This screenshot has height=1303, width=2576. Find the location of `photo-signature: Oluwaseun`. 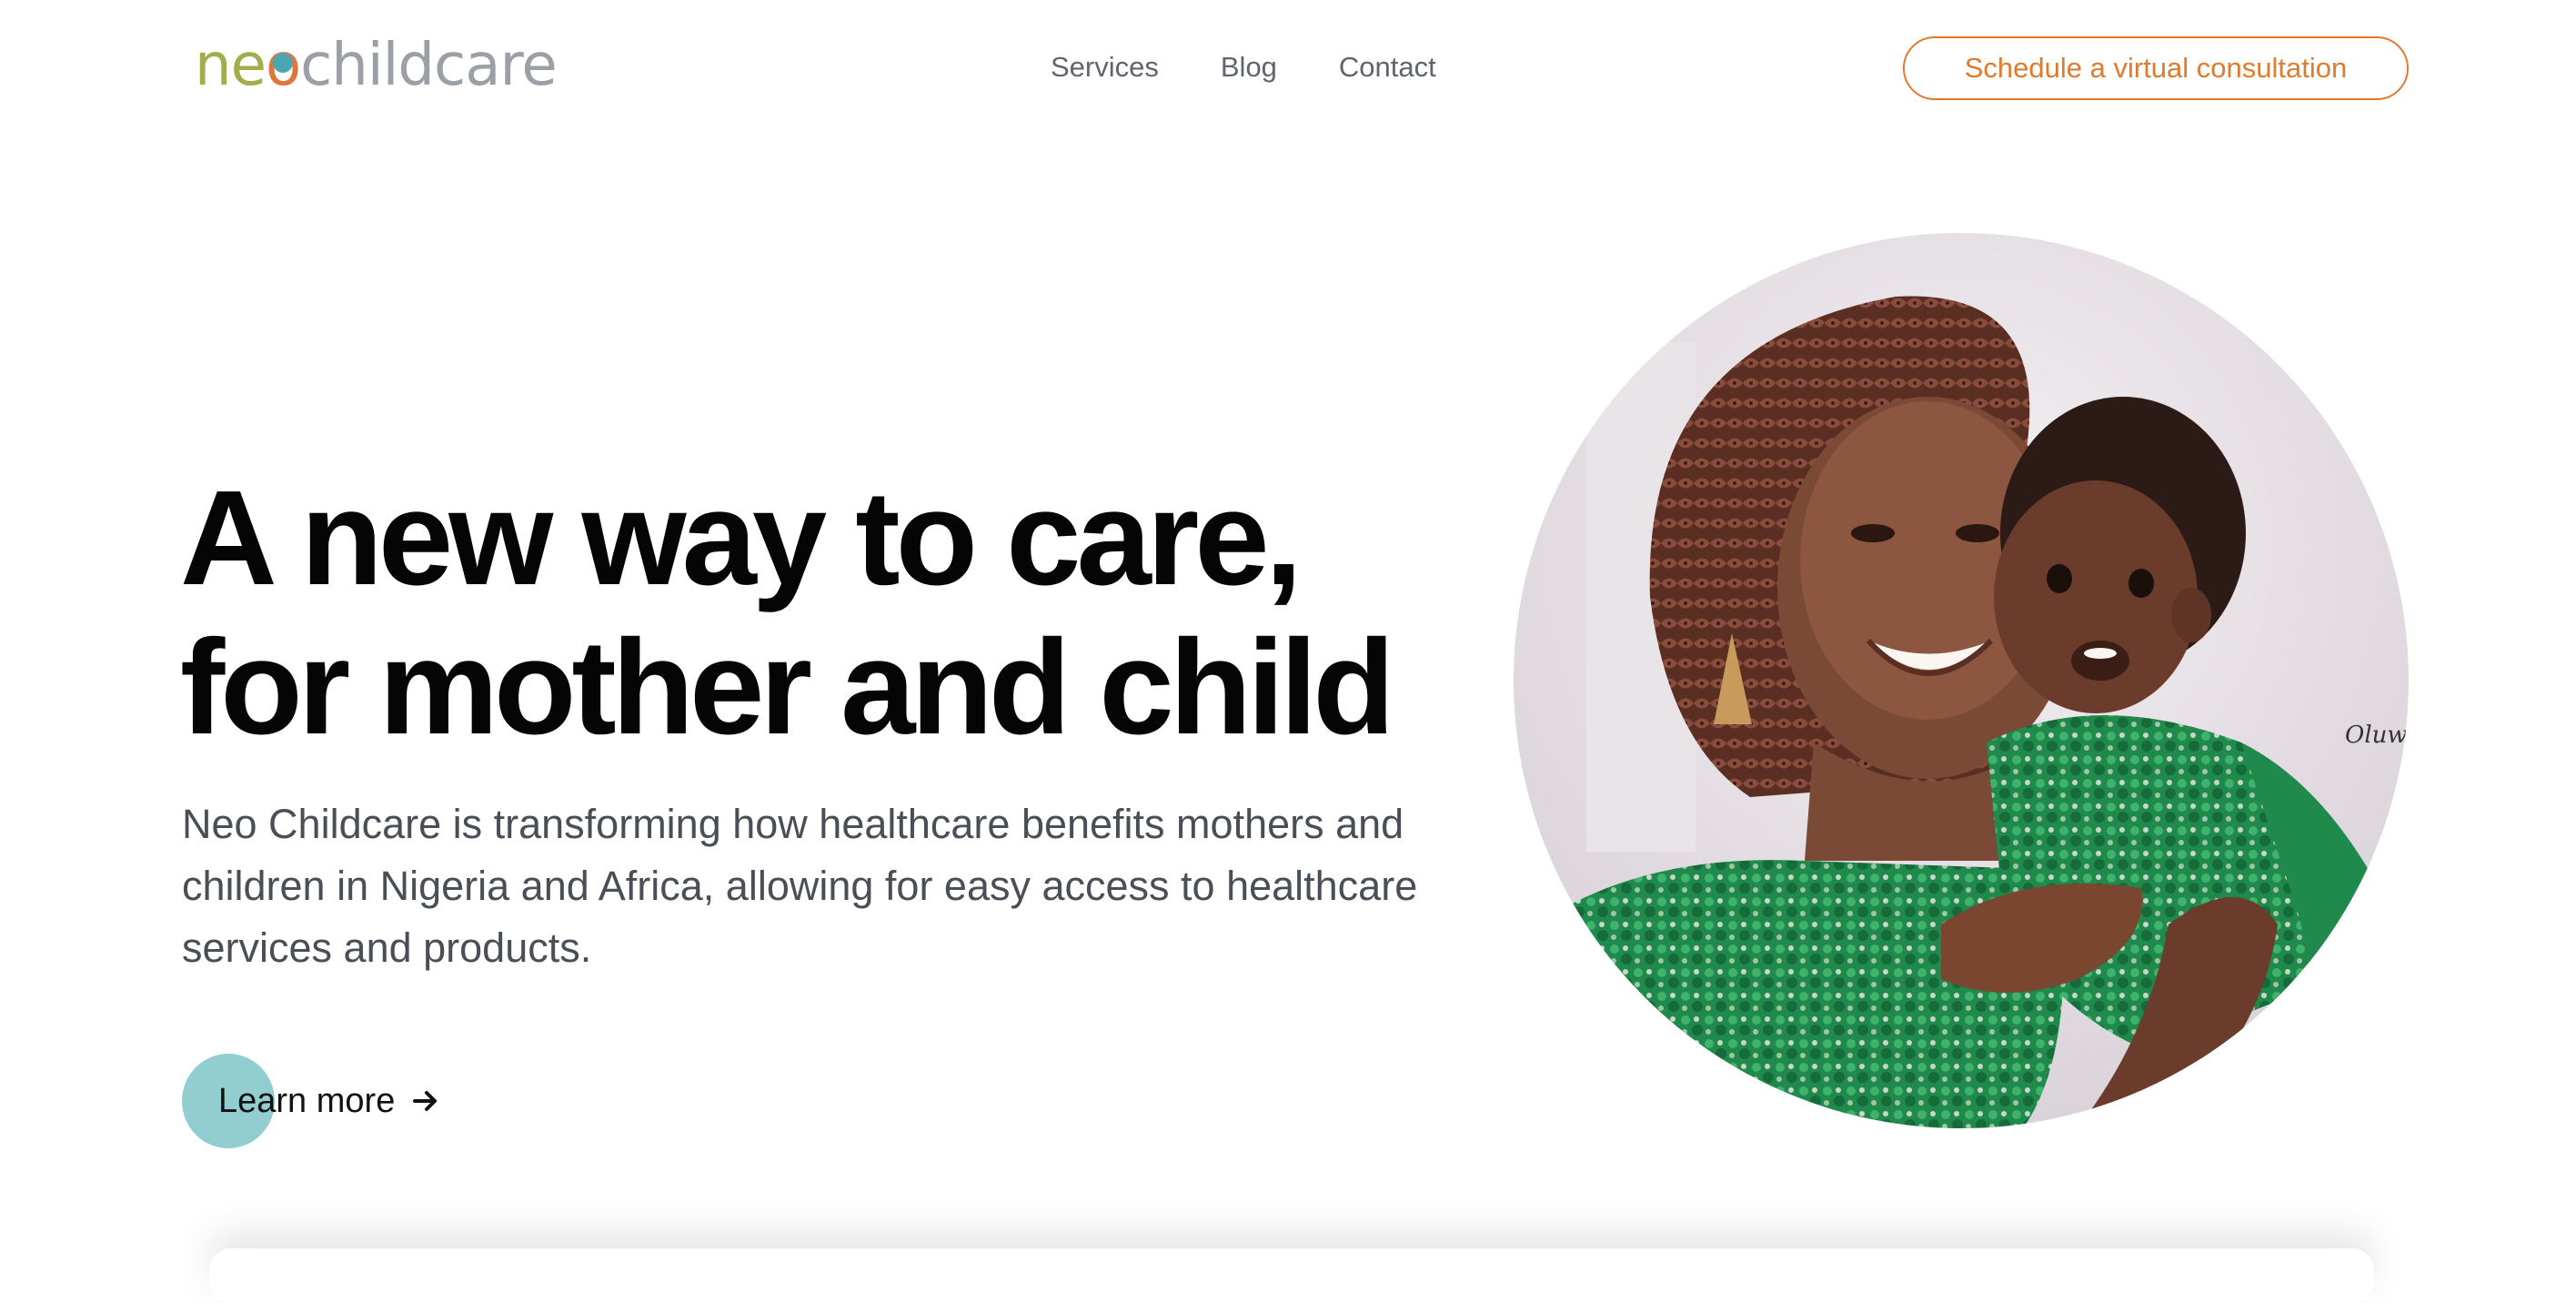

photo-signature: Oluwaseun is located at coordinates (2377, 735).